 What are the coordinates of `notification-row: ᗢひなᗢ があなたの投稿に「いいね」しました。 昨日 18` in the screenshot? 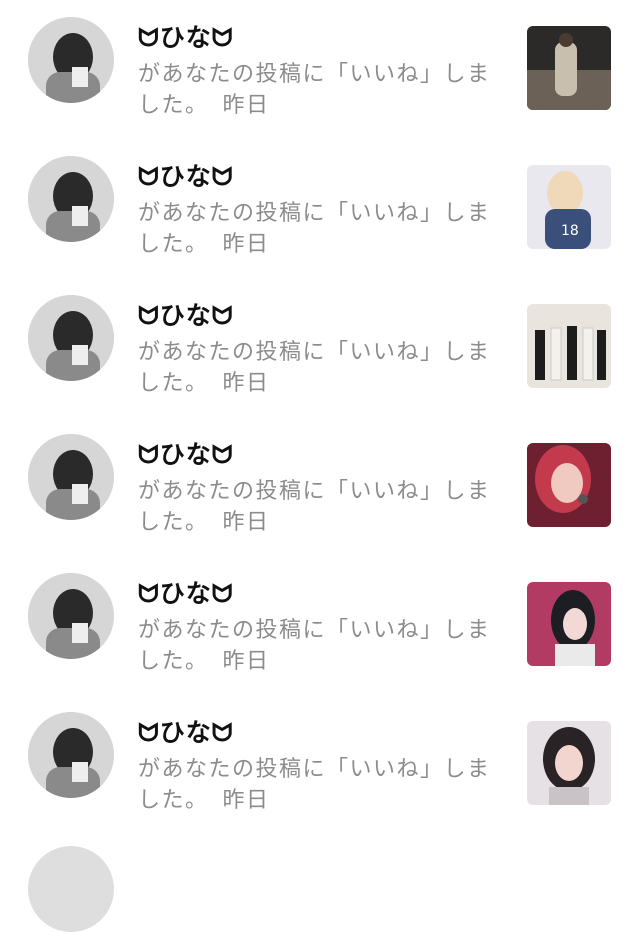 It's located at (320, 225).